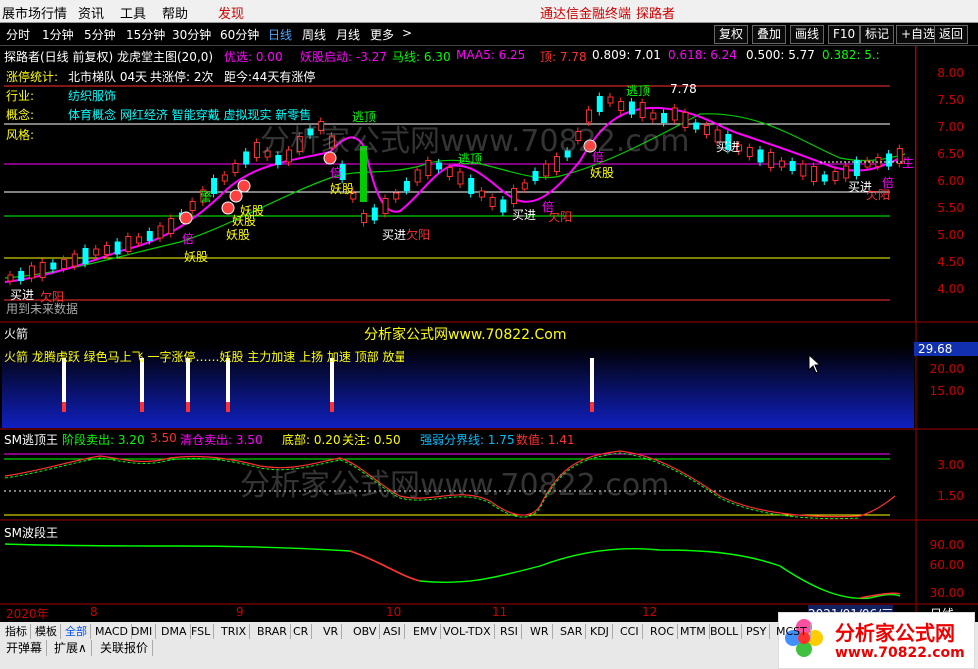  Describe the element at coordinates (950, 235) in the screenshot. I see `axis-tick: 5.00` at that location.